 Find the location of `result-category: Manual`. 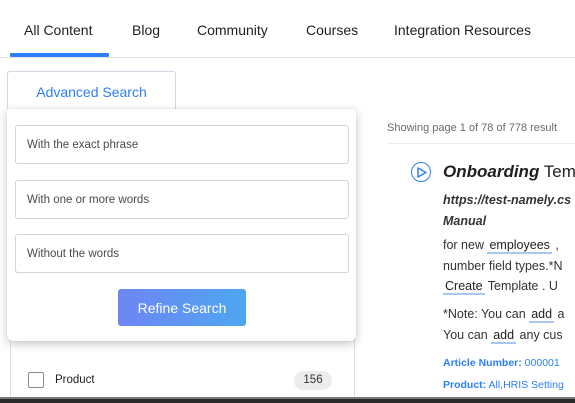

result-category: Manual is located at coordinates (465, 221).